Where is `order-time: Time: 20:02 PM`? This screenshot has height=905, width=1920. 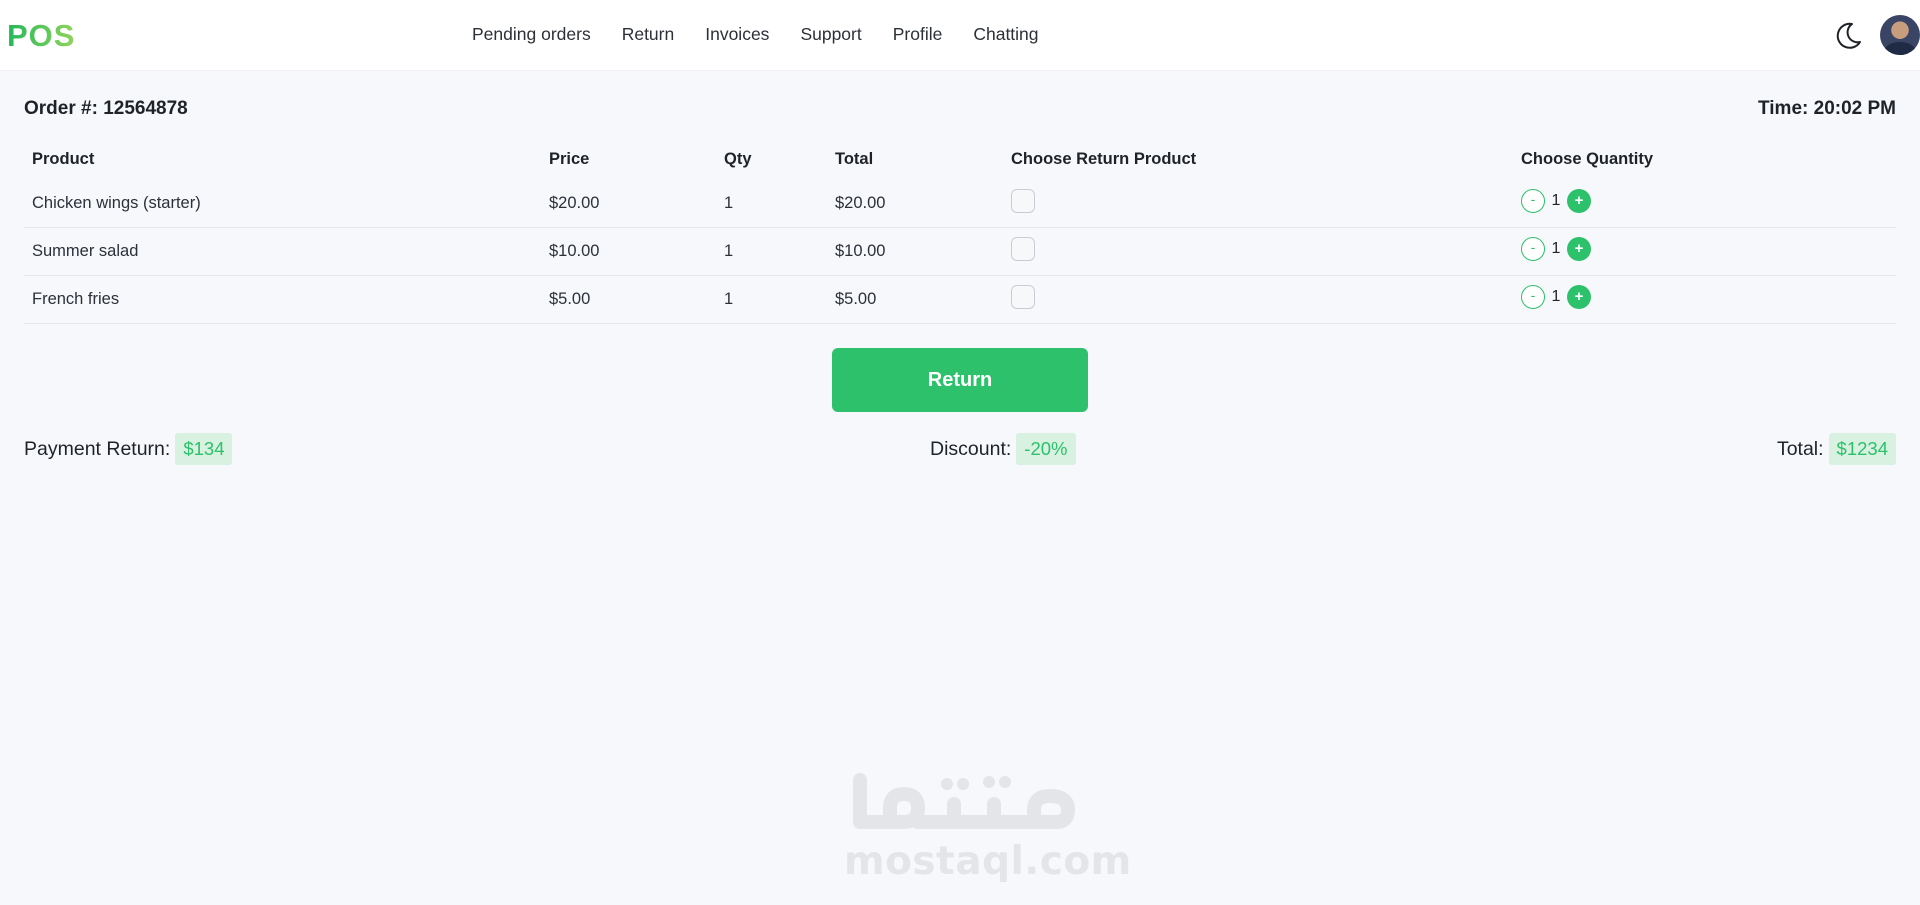
order-time: Time: 20:02 PM is located at coordinates (1827, 108).